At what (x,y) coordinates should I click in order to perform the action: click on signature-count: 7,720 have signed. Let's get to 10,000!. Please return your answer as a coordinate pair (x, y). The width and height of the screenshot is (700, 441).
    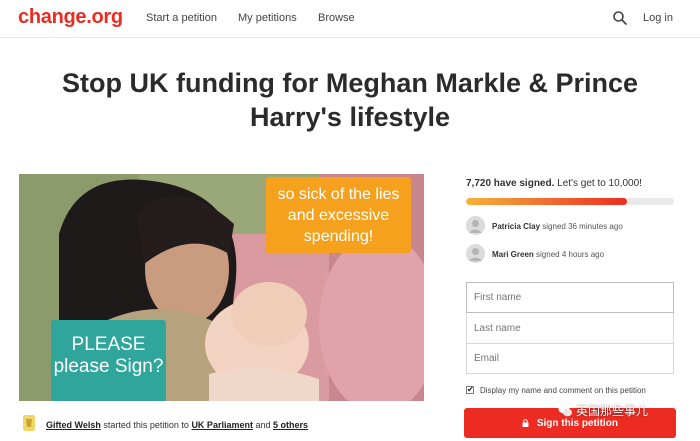
    Looking at the image, I should click on (554, 183).